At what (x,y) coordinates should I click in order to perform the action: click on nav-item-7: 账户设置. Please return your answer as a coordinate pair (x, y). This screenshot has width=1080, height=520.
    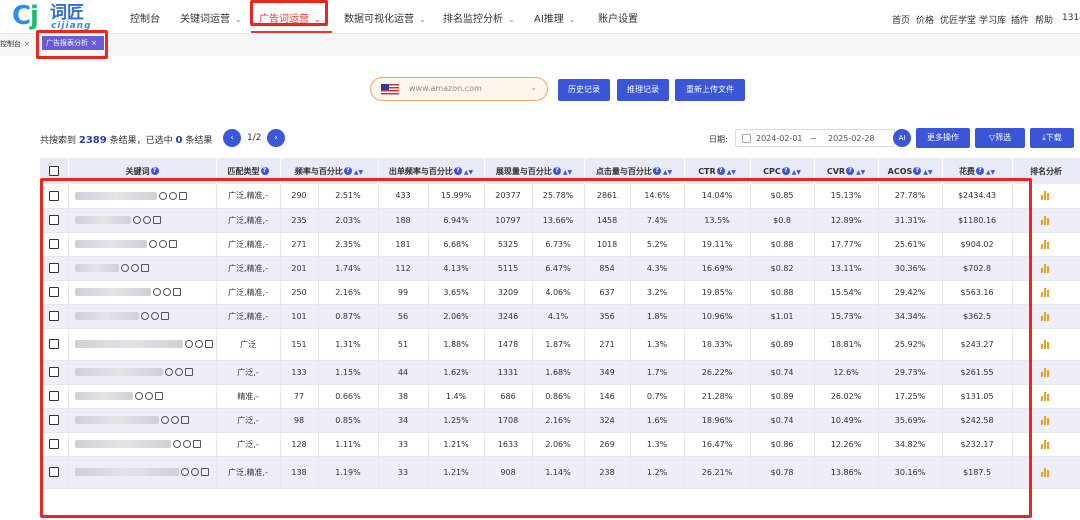
    Looking at the image, I should click on (618, 17).